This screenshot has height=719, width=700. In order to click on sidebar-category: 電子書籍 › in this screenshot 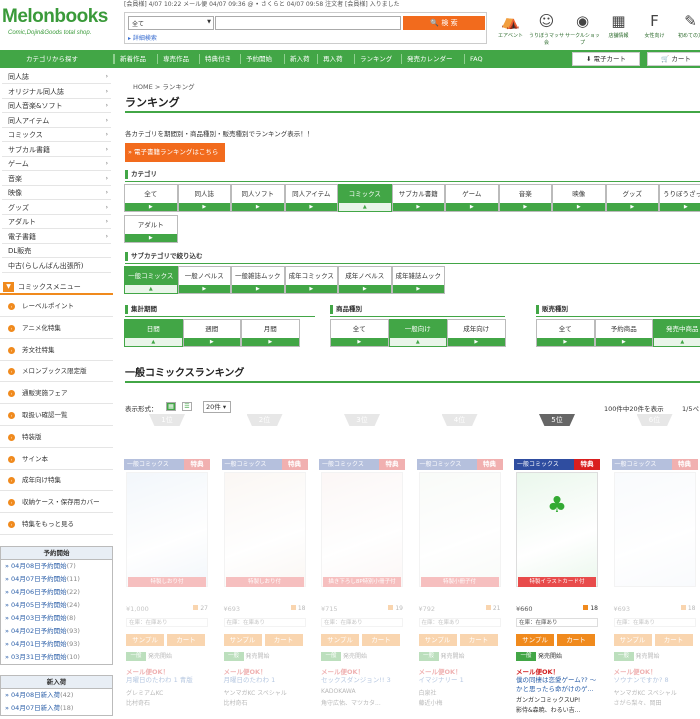, I will do `click(56, 237)`.